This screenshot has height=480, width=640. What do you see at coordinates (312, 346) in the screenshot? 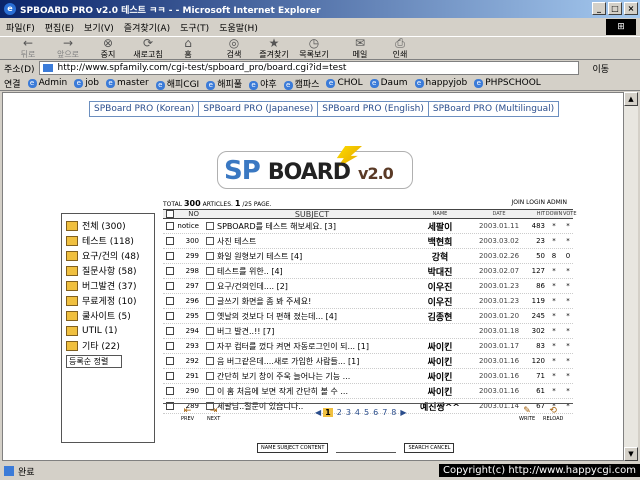
I see `row-subject: 자꾸 컴터를 껐다 켜면 자동로그인이 되... [1]` at bounding box center [312, 346].